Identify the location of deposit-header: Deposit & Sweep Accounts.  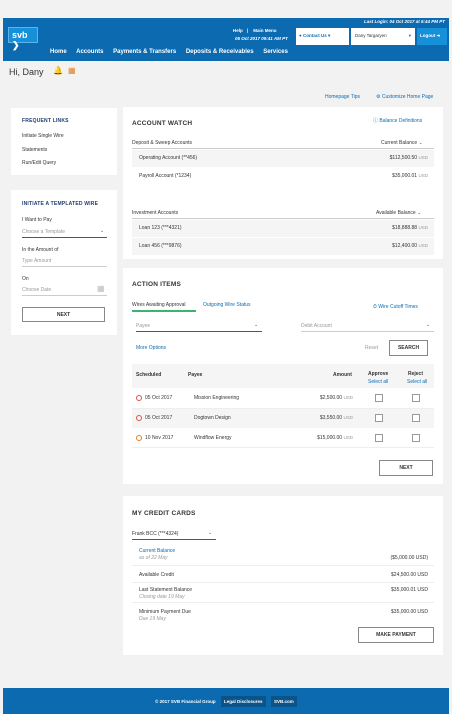
(162, 143).